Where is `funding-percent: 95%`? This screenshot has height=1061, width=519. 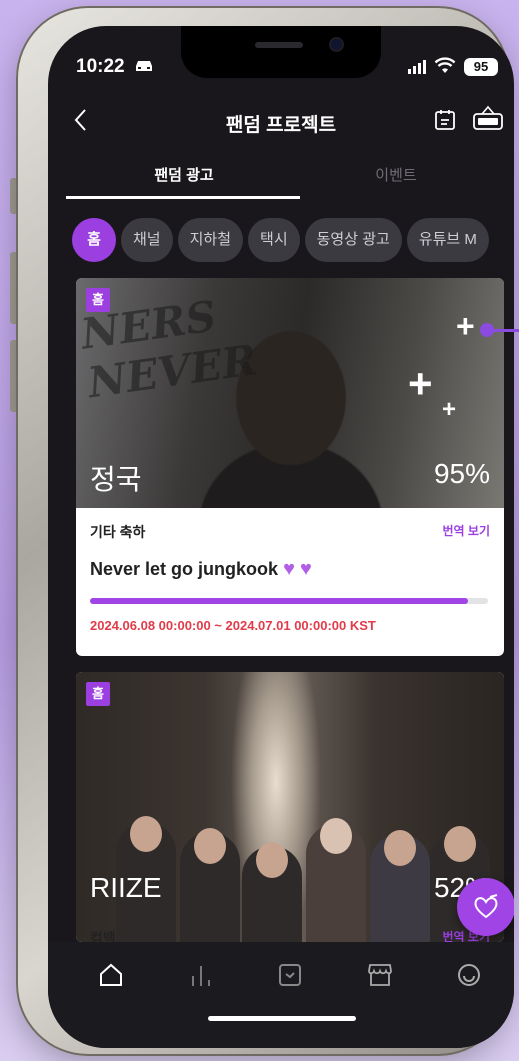
funding-percent: 95% is located at coordinates (461, 473).